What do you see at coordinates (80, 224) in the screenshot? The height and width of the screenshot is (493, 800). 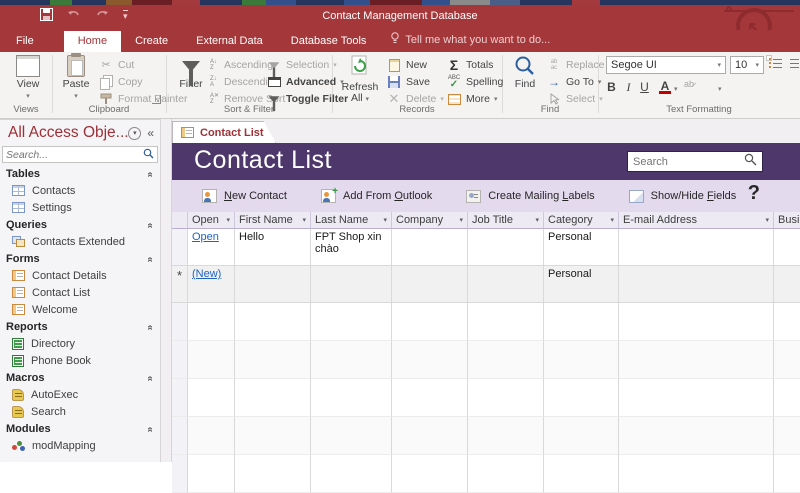 I see `nav-section-queries: Queries «` at bounding box center [80, 224].